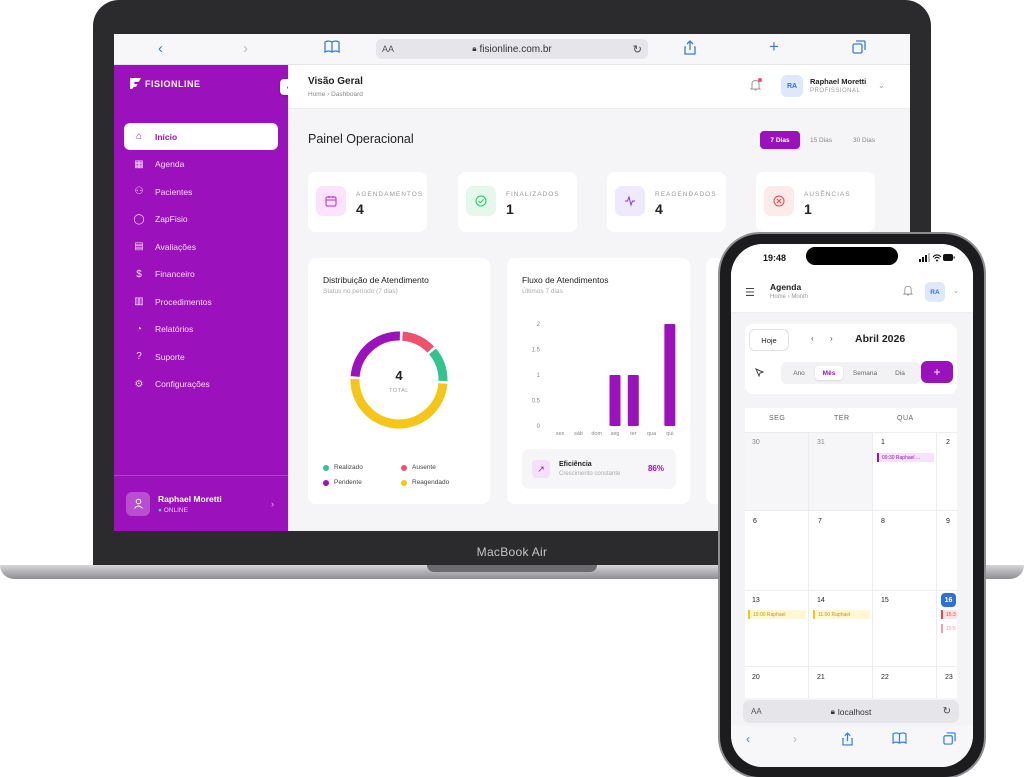 Image resolution: width=1024 pixels, height=777 pixels. What do you see at coordinates (851, 711) in the screenshot?
I see `phone-address-bar: AA 🔒︎ localhost ↻` at bounding box center [851, 711].